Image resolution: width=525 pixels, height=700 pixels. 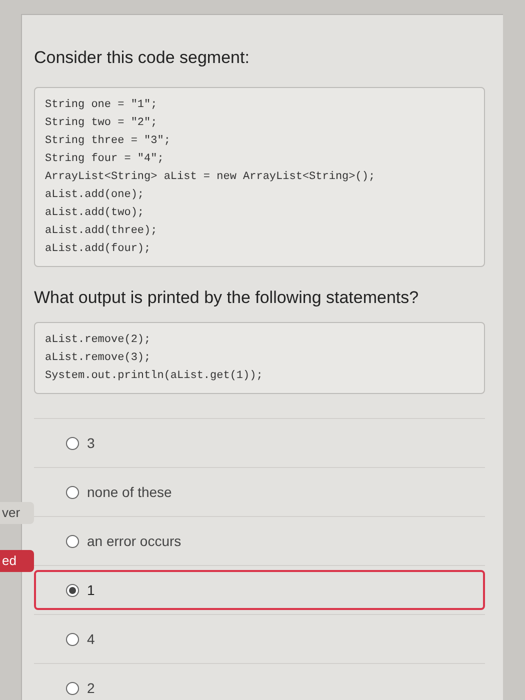 I want to click on code-line: aList.add(three);, so click(x=101, y=231).